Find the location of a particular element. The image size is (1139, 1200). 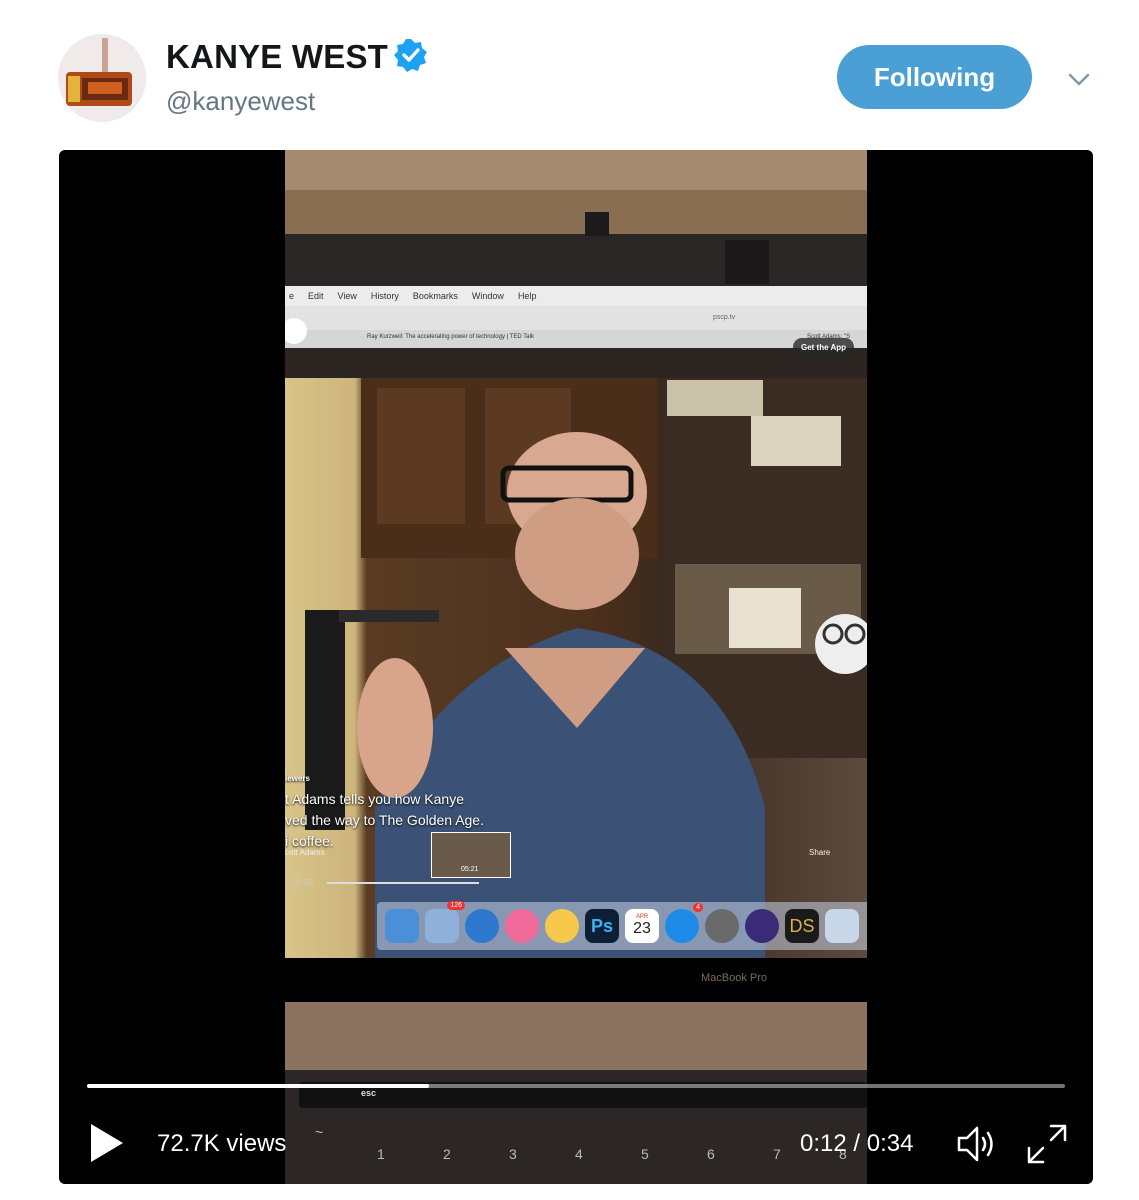

view-count: 72.7K views is located at coordinates (222, 1143).